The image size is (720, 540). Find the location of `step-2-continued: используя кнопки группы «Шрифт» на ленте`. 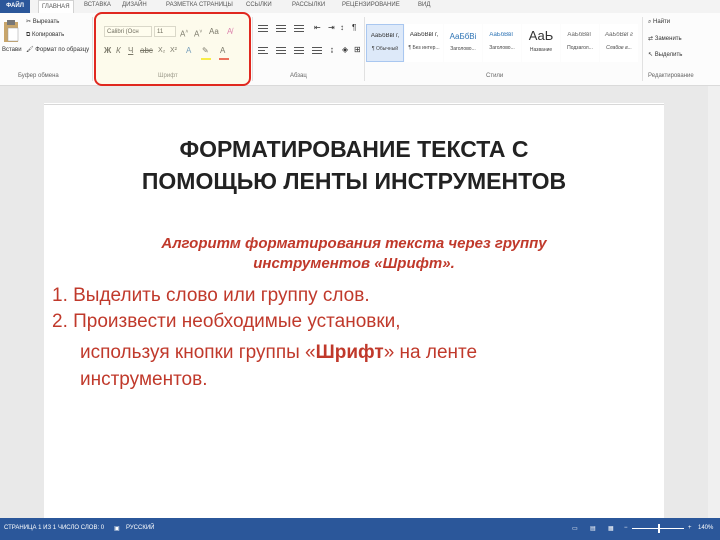

step-2-continued: используя кнопки группы «Шрифт» на ленте is located at coordinates (278, 353).